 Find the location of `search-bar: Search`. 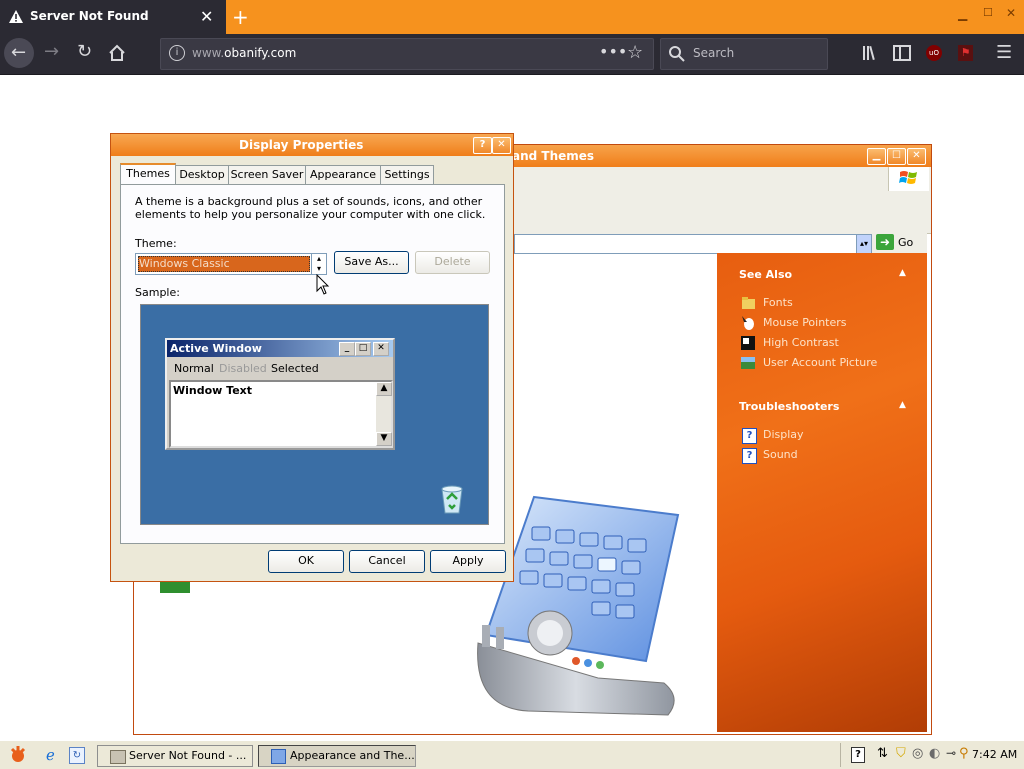

search-bar: Search is located at coordinates (744, 54).